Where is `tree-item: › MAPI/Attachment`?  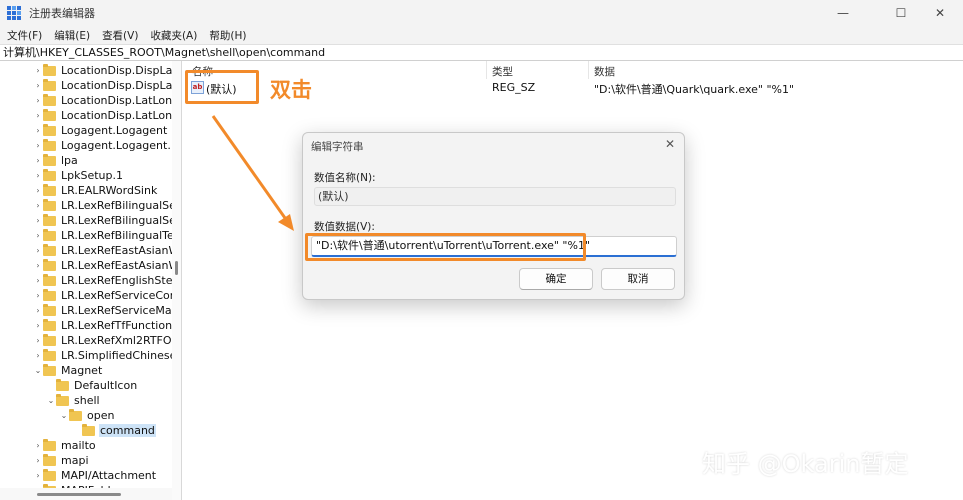
tree-item: › MAPI/Attachment is located at coordinates (95, 475).